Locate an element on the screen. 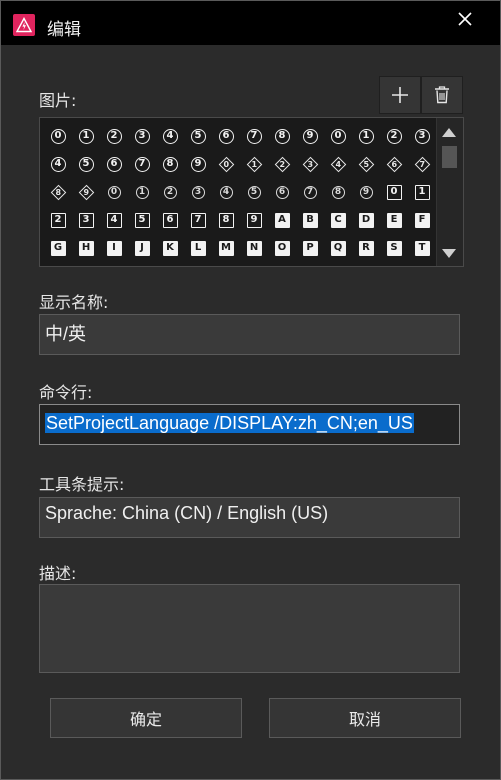 This screenshot has width=501, height=780. image-item: A is located at coordinates (282, 220).